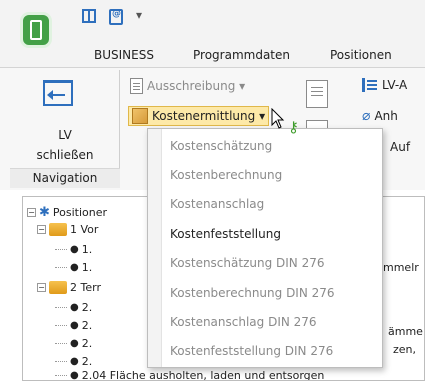 This screenshot has height=381, width=425. I want to click on tree-root: − ✱ Positioner, so click(67, 212).